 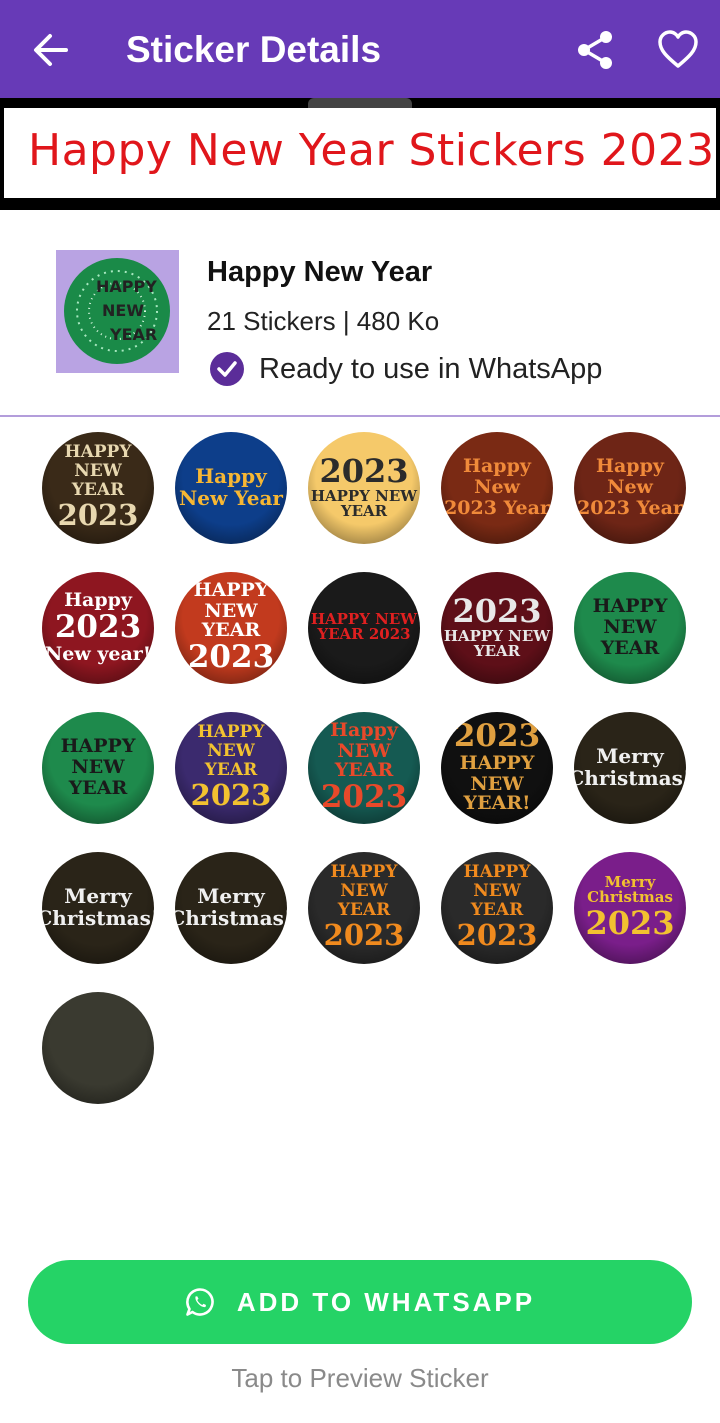 What do you see at coordinates (227, 369) in the screenshot?
I see `check-circle-icon` at bounding box center [227, 369].